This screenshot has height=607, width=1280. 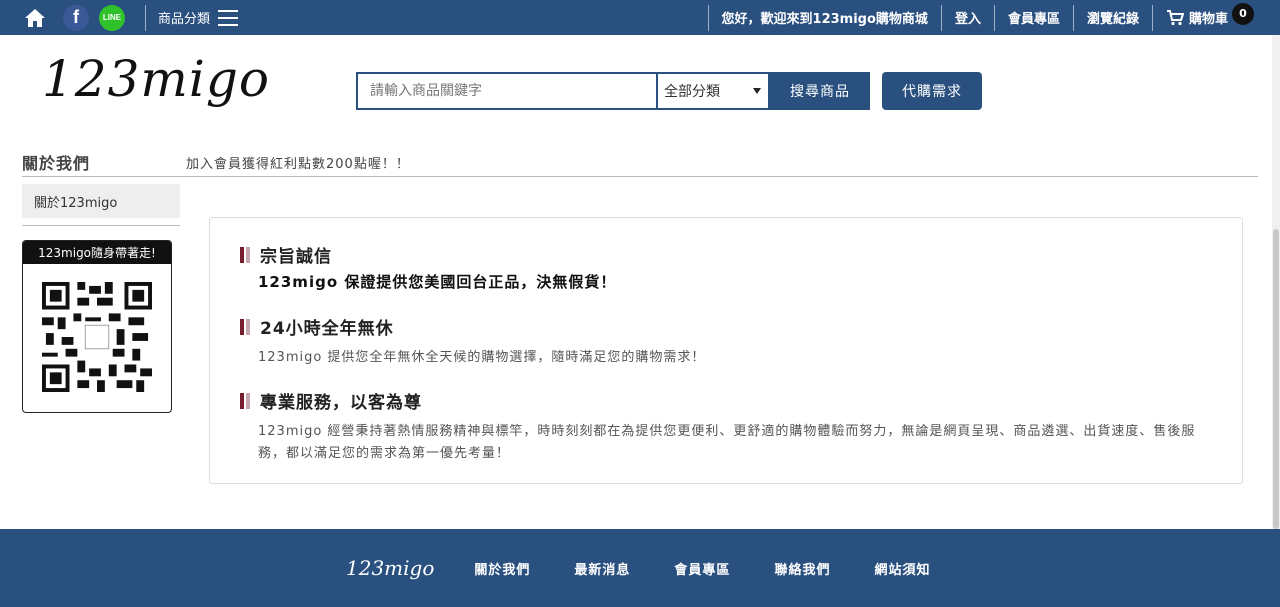 What do you see at coordinates (802, 568) in the screenshot?
I see `footer-link-contact: 聯絡我們` at bounding box center [802, 568].